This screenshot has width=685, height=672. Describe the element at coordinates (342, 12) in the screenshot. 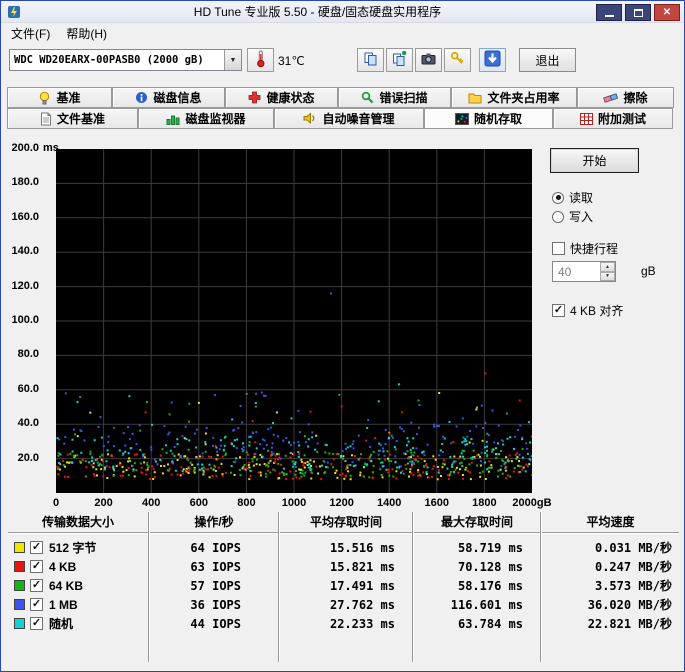

I see `titlebar: HD Tune 专业版 5.50 - 硬盘/固态硬盘实用程序 ✕` at that location.